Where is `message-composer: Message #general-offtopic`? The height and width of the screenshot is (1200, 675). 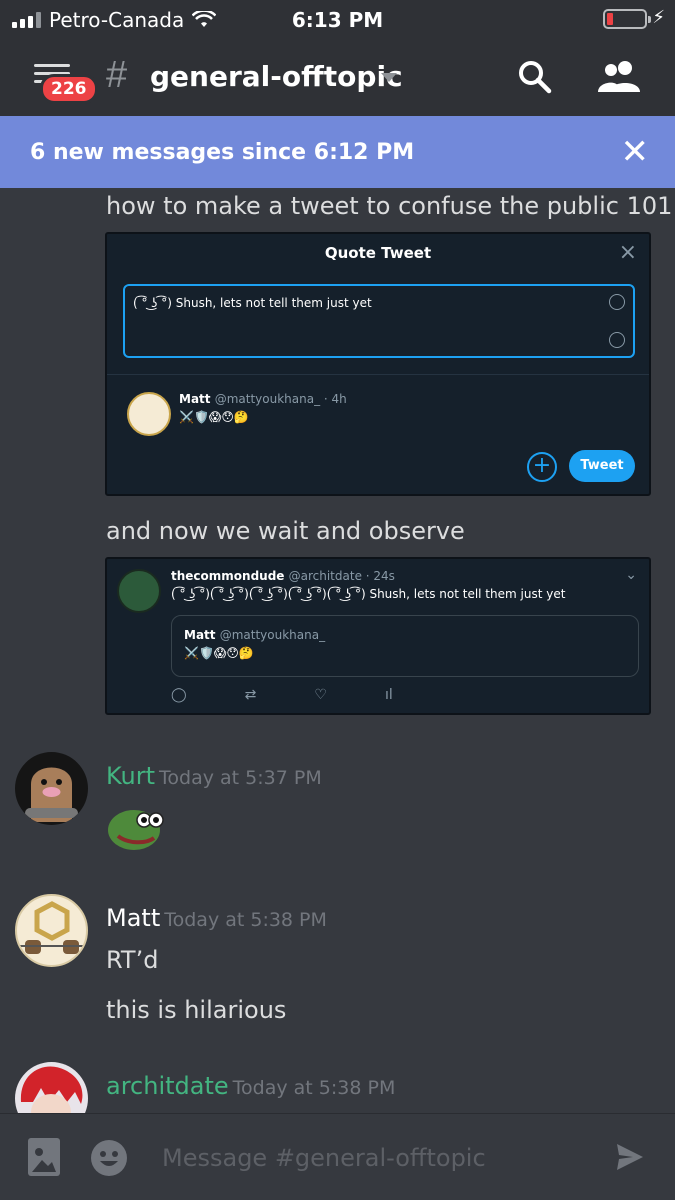
message-composer: Message #general-offtopic is located at coordinates (337, 1156).